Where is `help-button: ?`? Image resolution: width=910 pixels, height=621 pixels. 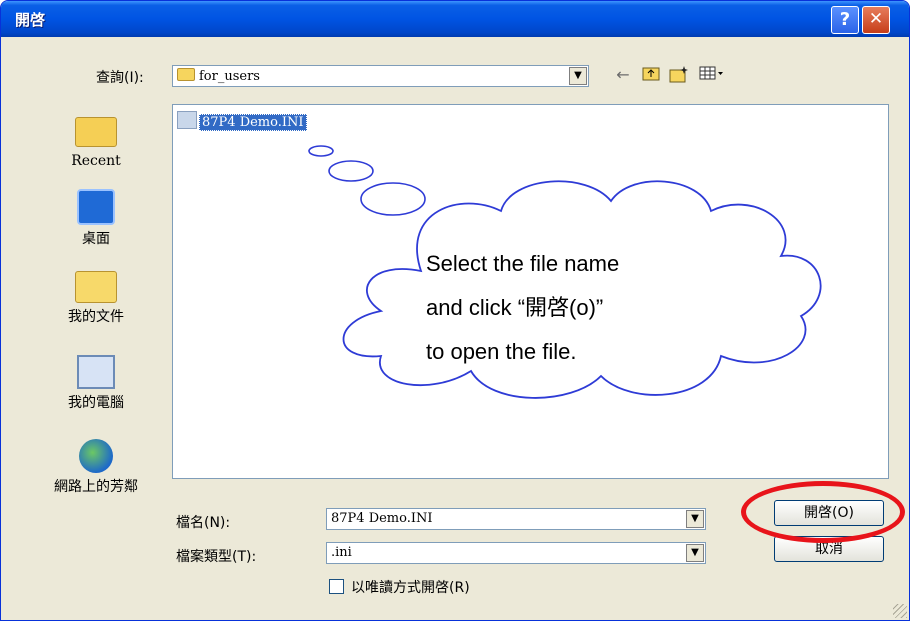 help-button: ? is located at coordinates (845, 20).